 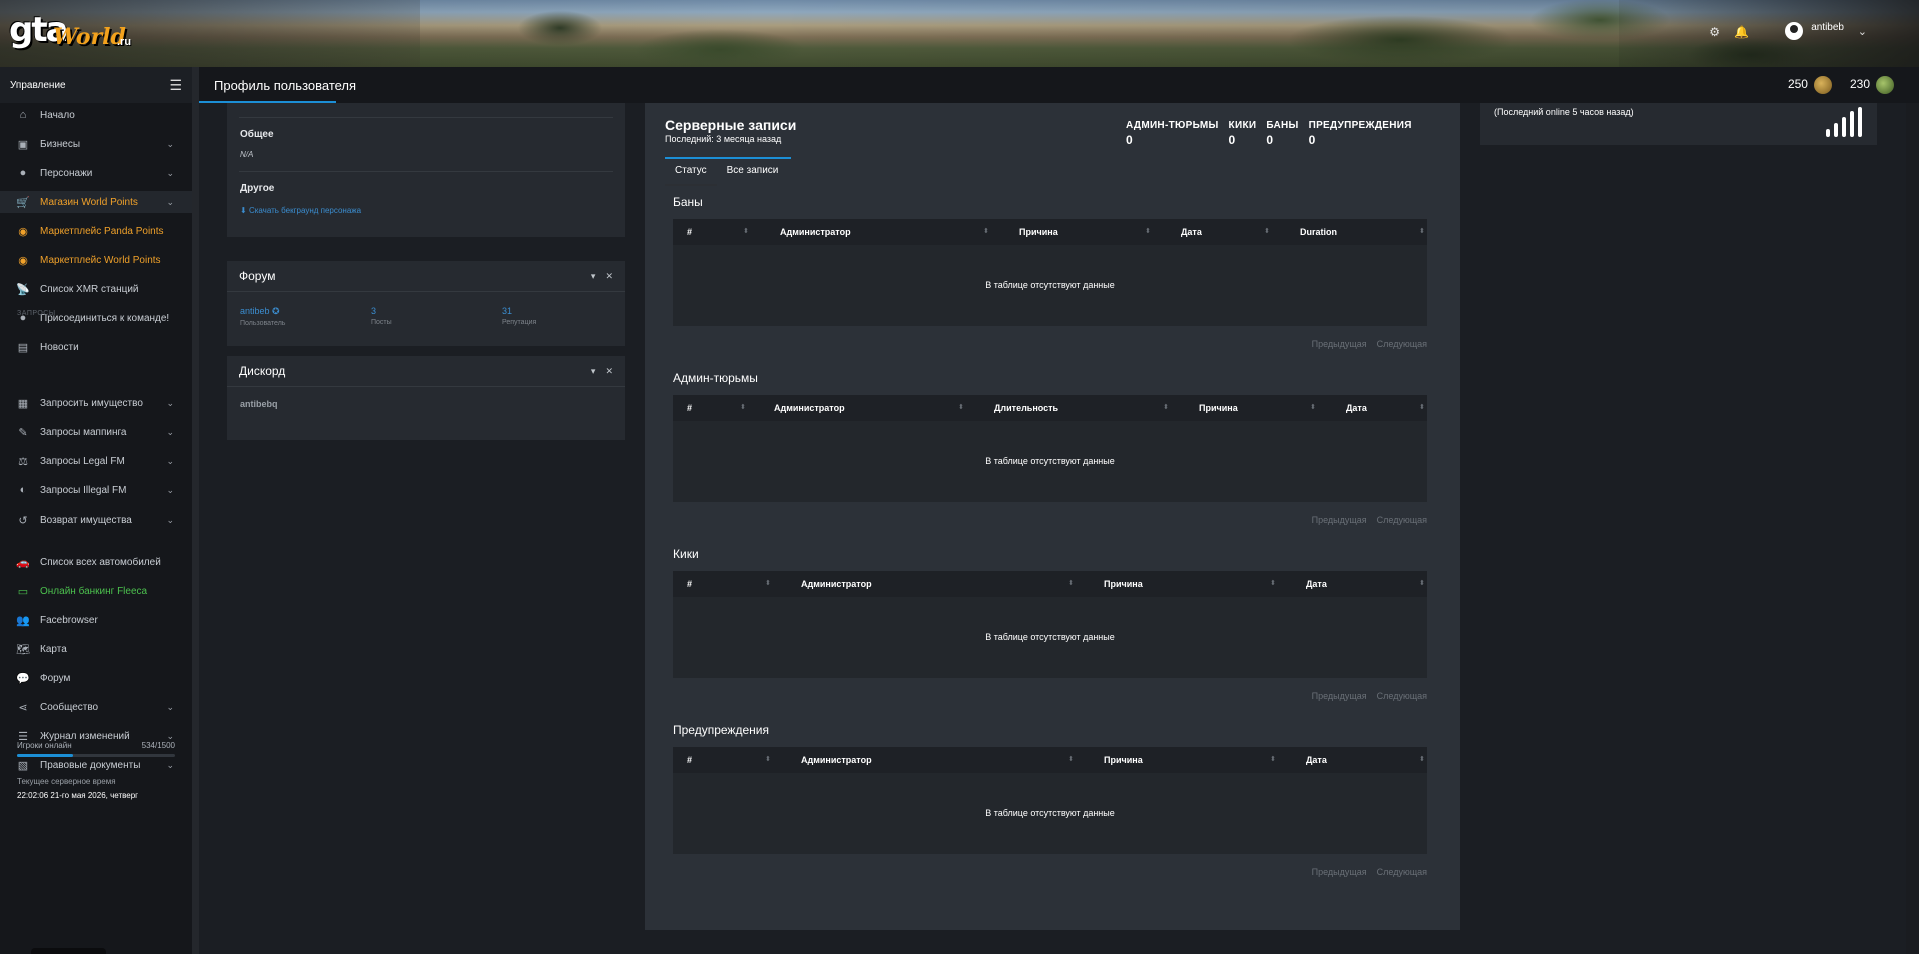 What do you see at coordinates (1714, 32) in the screenshot?
I see `gear-icon: ⚙` at bounding box center [1714, 32].